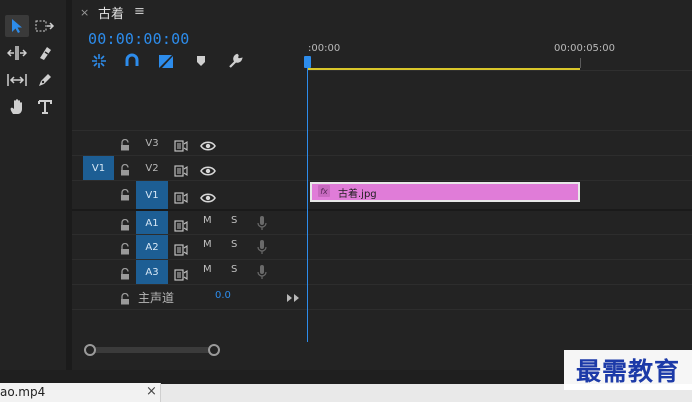  I want to click on fx-badge-icon: fx, so click(324, 191).